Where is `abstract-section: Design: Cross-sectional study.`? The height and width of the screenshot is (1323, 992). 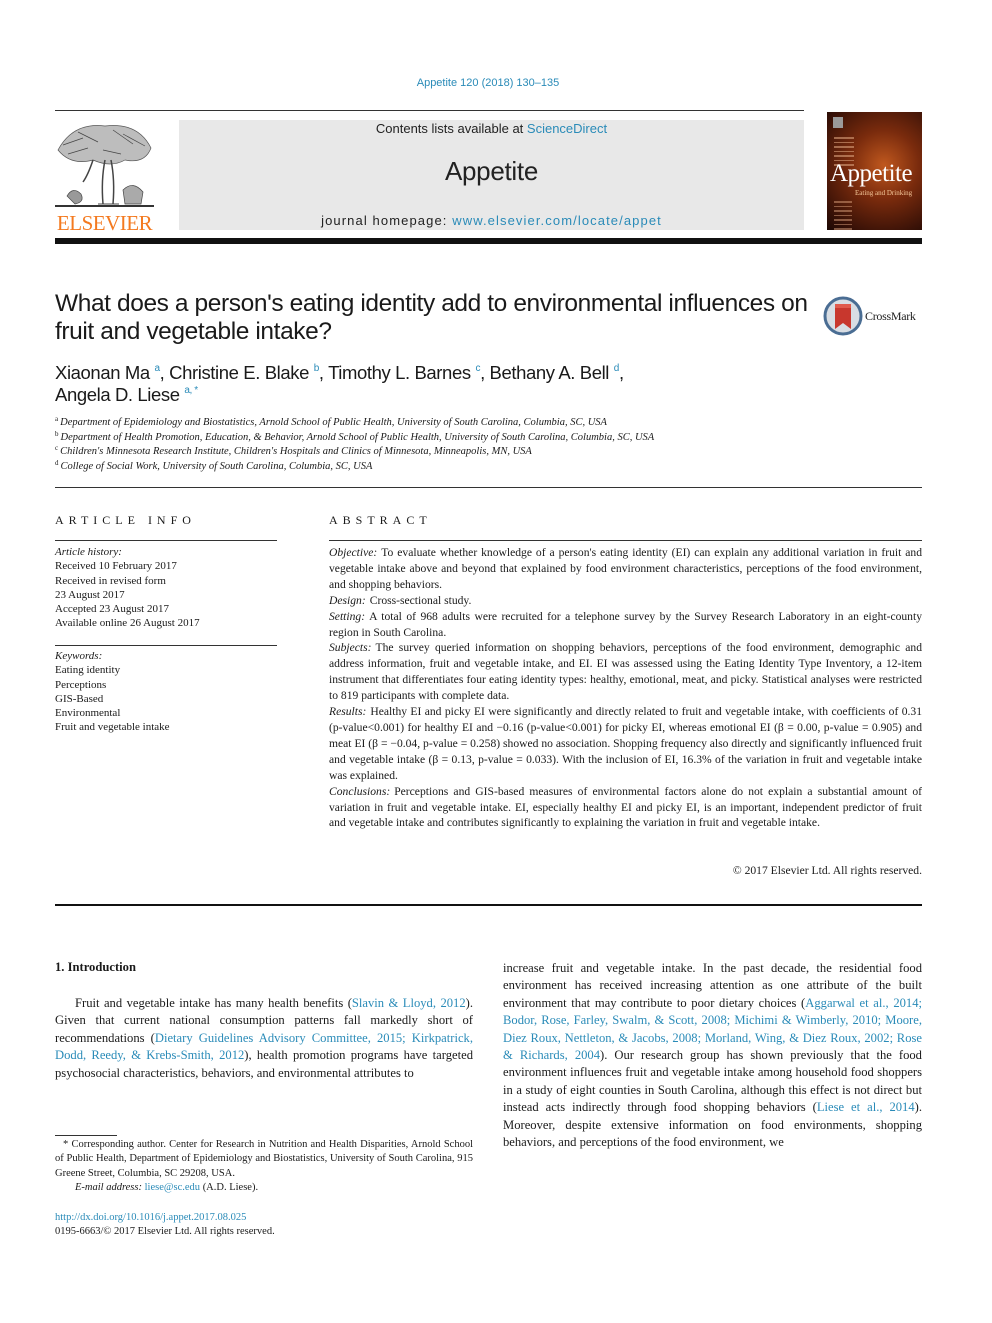
abstract-section: Design: Cross-sectional study. is located at coordinates (400, 600).